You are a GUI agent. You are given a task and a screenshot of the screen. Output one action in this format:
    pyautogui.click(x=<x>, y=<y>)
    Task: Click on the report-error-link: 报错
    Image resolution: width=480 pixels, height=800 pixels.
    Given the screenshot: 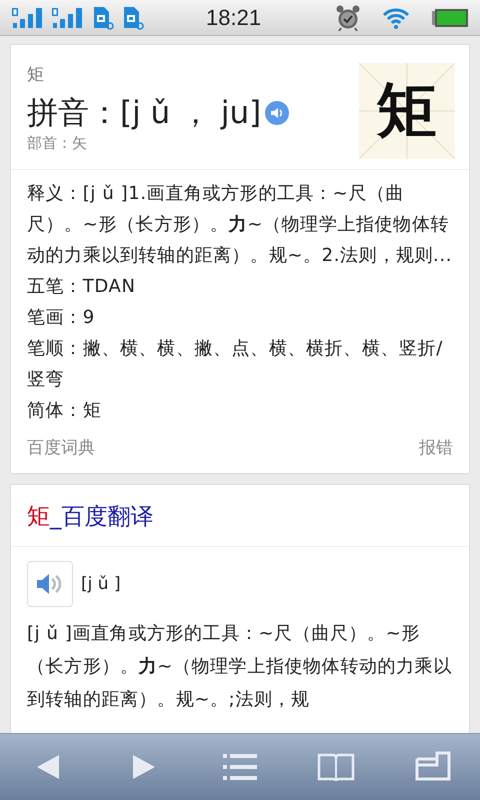 What is the action you would take?
    pyautogui.click(x=436, y=447)
    